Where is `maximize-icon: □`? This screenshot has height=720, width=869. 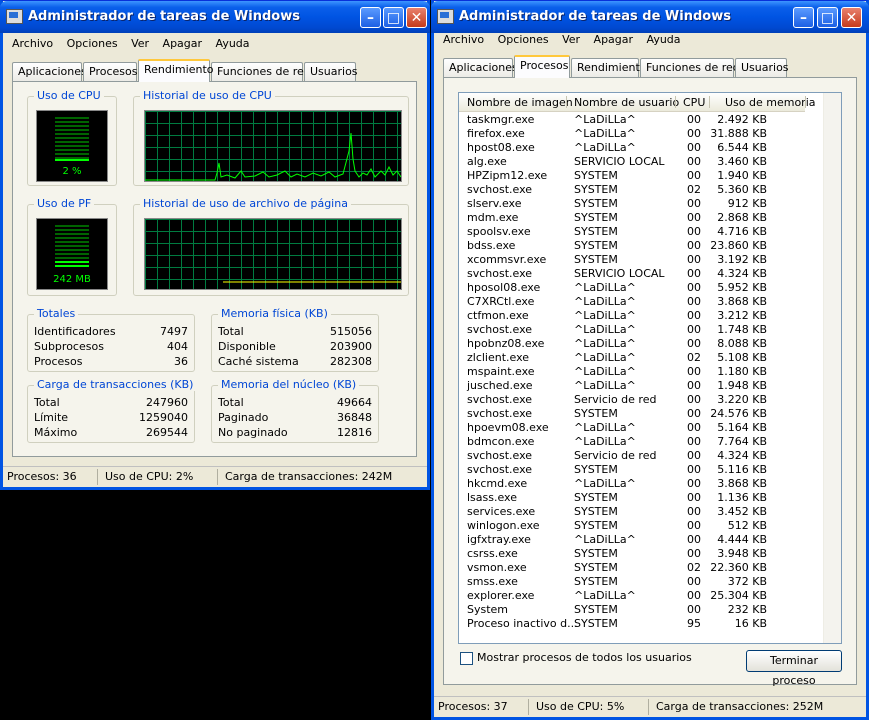
maximize-icon: □ is located at coordinates (393, 18).